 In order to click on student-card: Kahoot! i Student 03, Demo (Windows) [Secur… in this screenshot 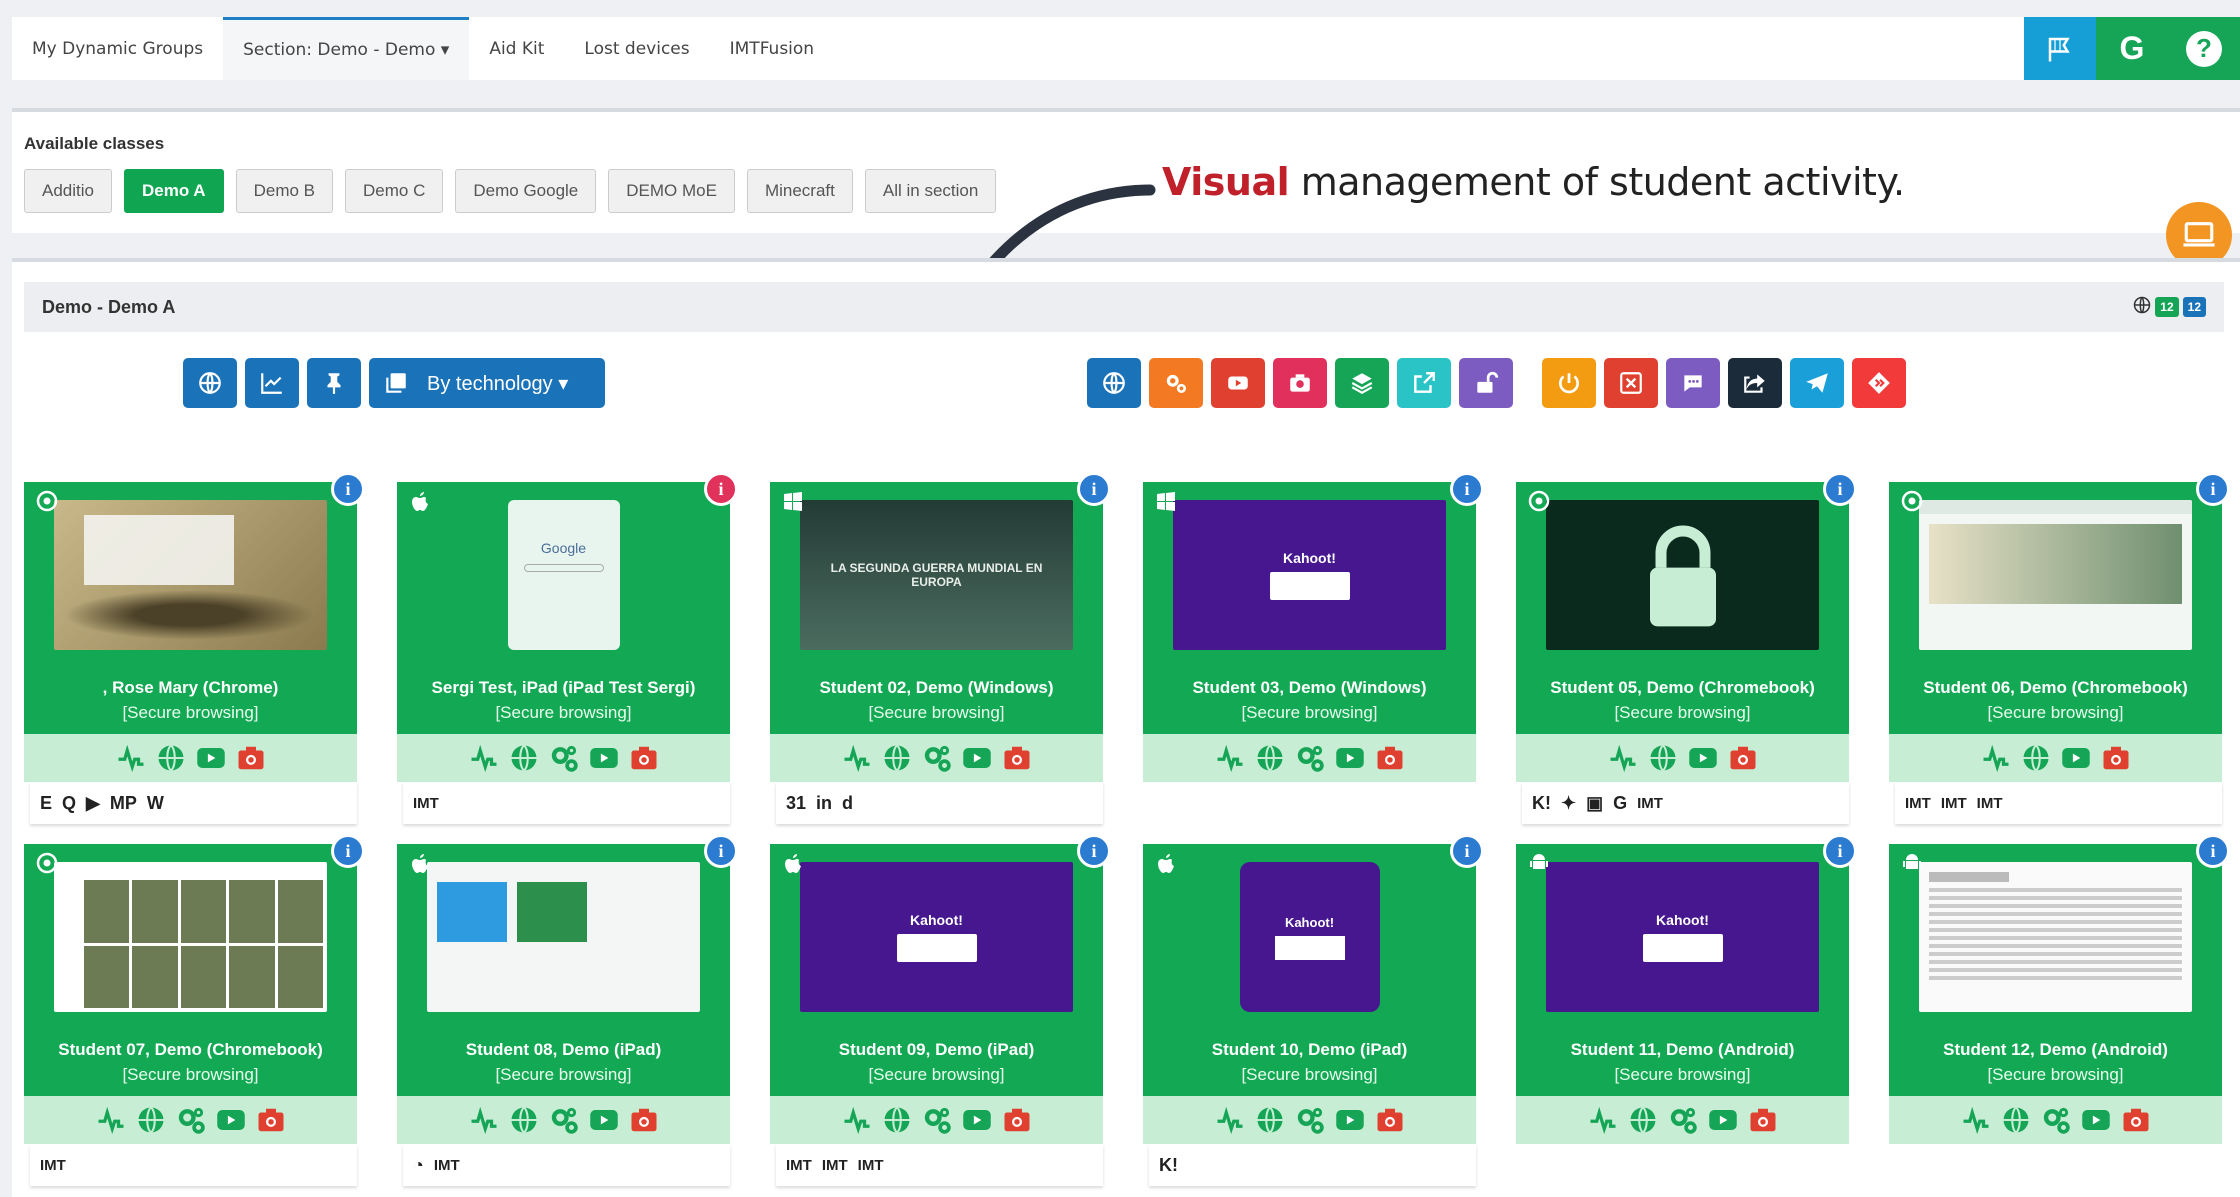, I will do `click(1313, 658)`.